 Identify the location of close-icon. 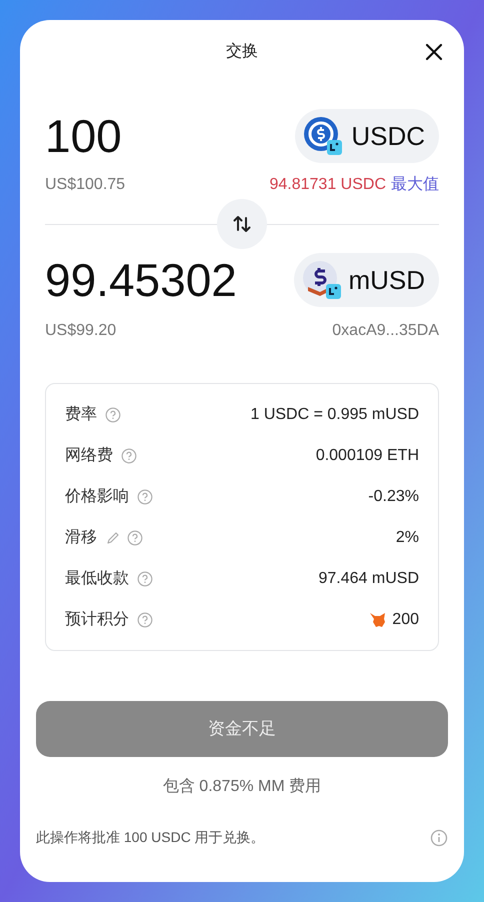
(434, 52).